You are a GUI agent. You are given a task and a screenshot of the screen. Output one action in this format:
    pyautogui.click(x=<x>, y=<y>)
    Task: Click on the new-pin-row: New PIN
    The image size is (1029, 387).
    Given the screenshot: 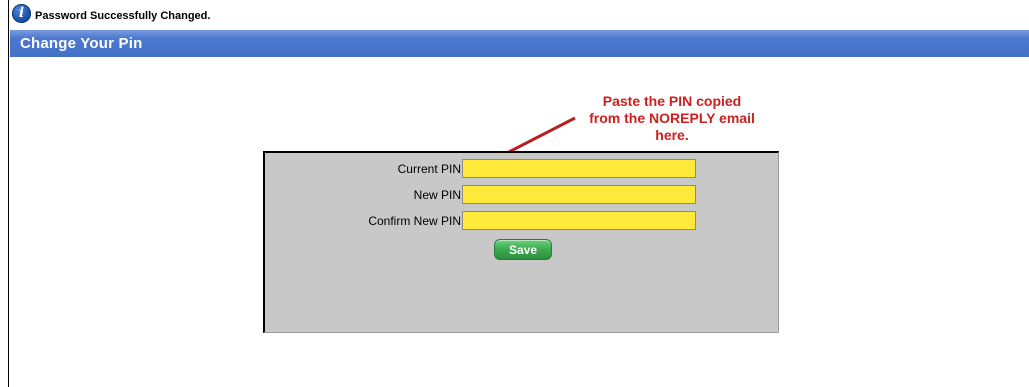 What is the action you would take?
    pyautogui.click(x=521, y=196)
    